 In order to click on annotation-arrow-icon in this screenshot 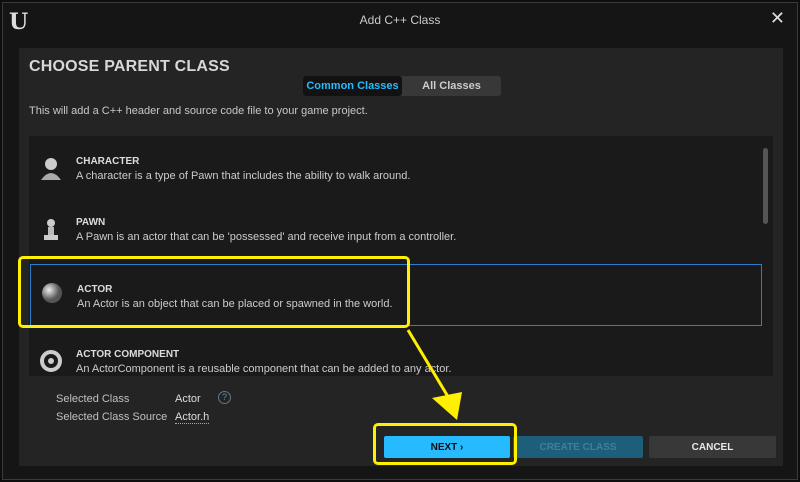, I will do `click(434, 374)`.